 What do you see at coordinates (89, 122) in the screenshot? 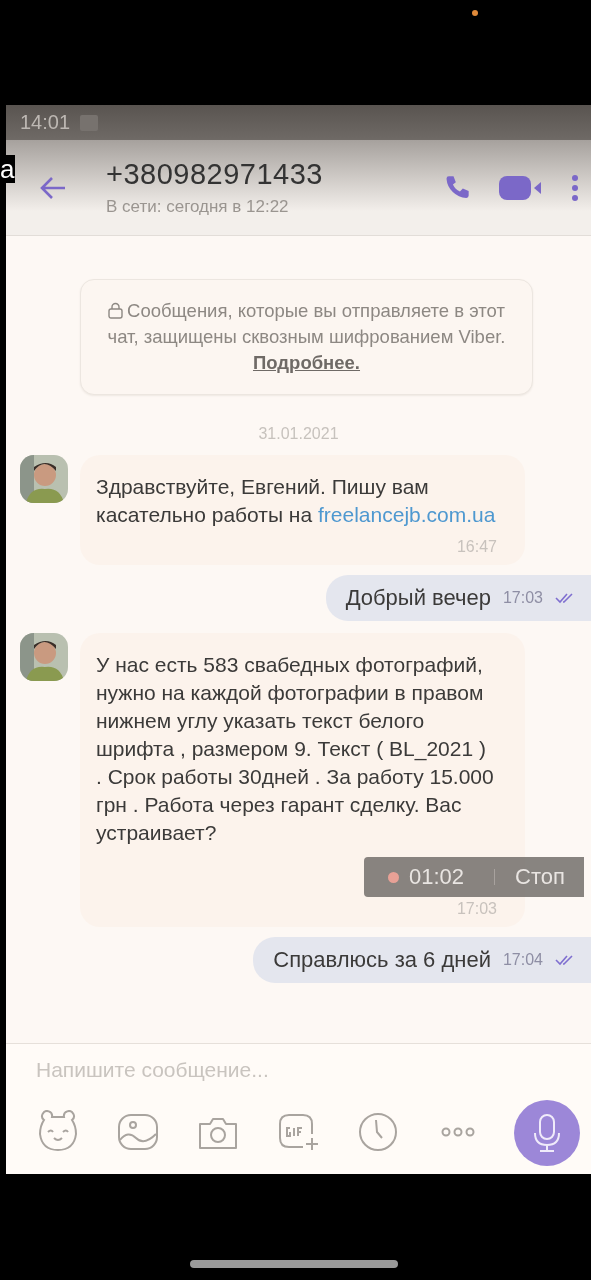
I see `notification-icon` at bounding box center [89, 122].